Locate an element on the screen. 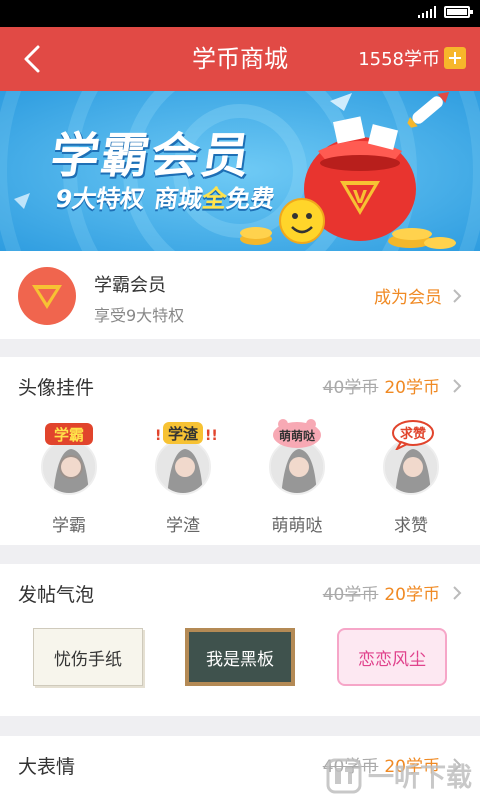 Image resolution: width=480 pixels, height=800 pixels. signal-icon is located at coordinates (427, 12).